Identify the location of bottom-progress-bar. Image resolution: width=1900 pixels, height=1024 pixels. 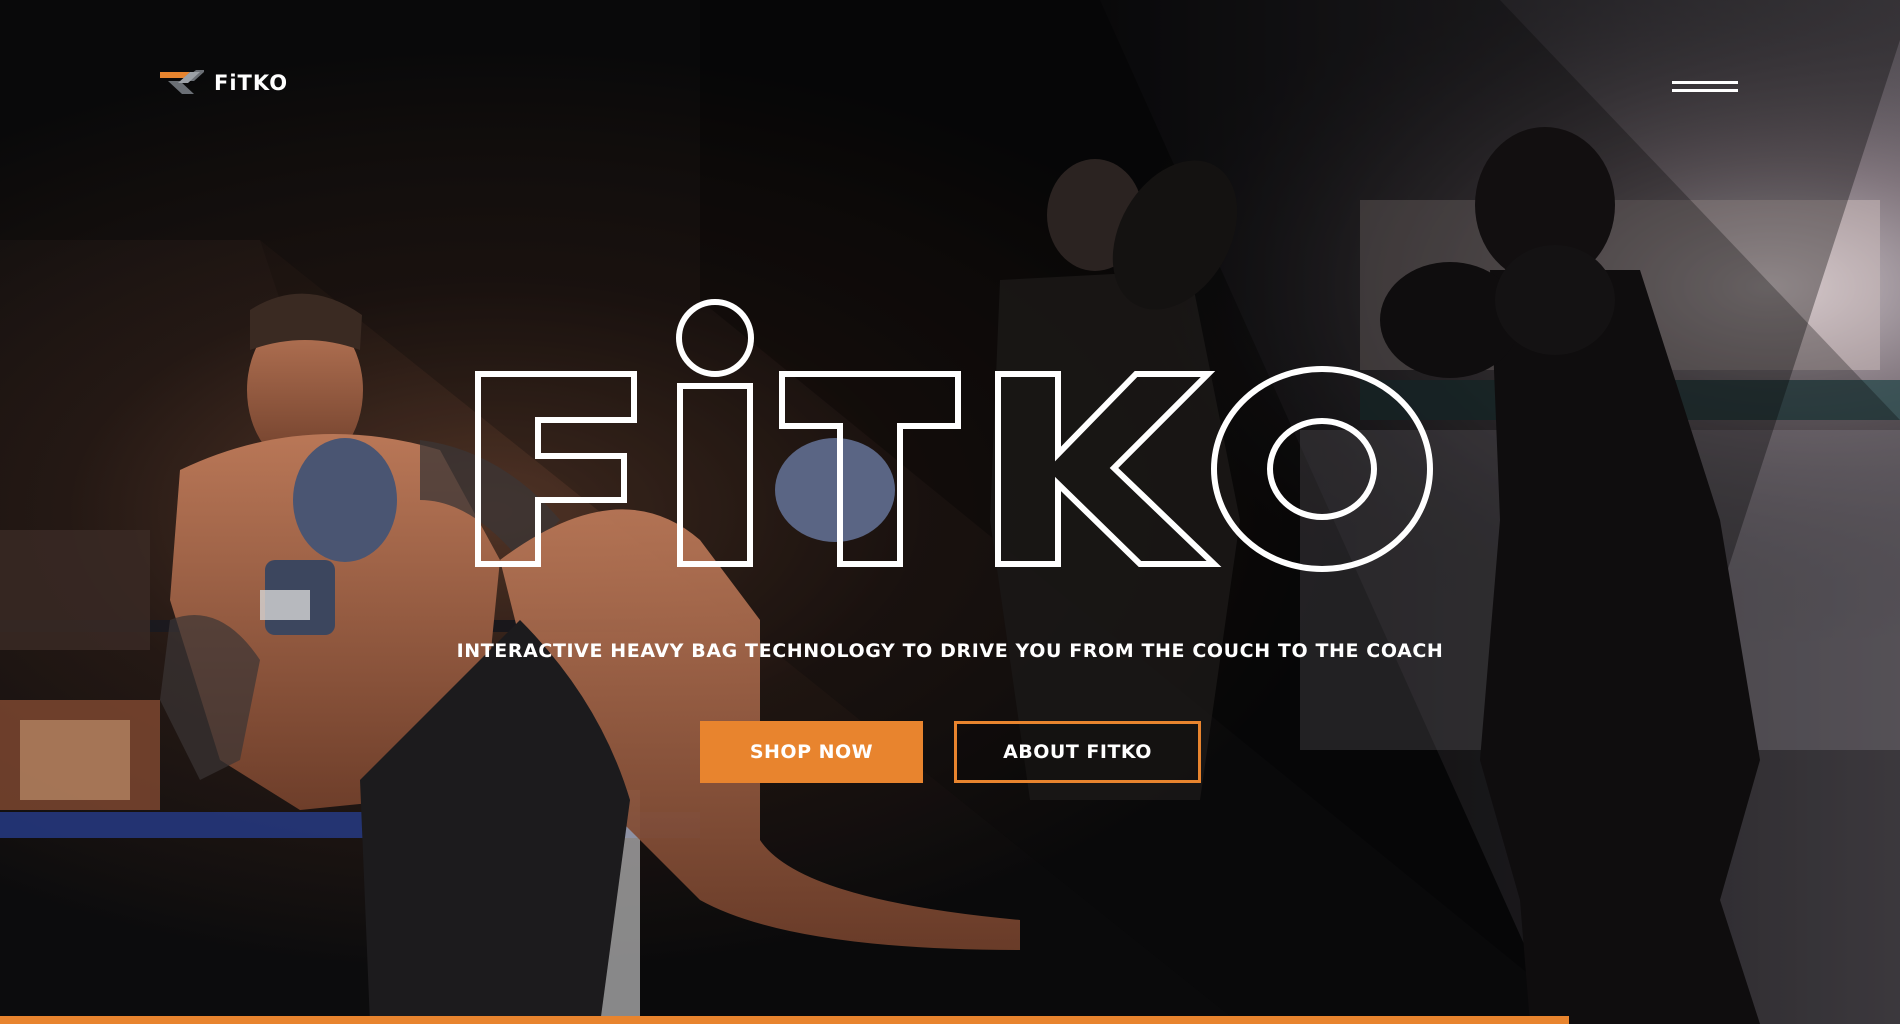
(785, 1020).